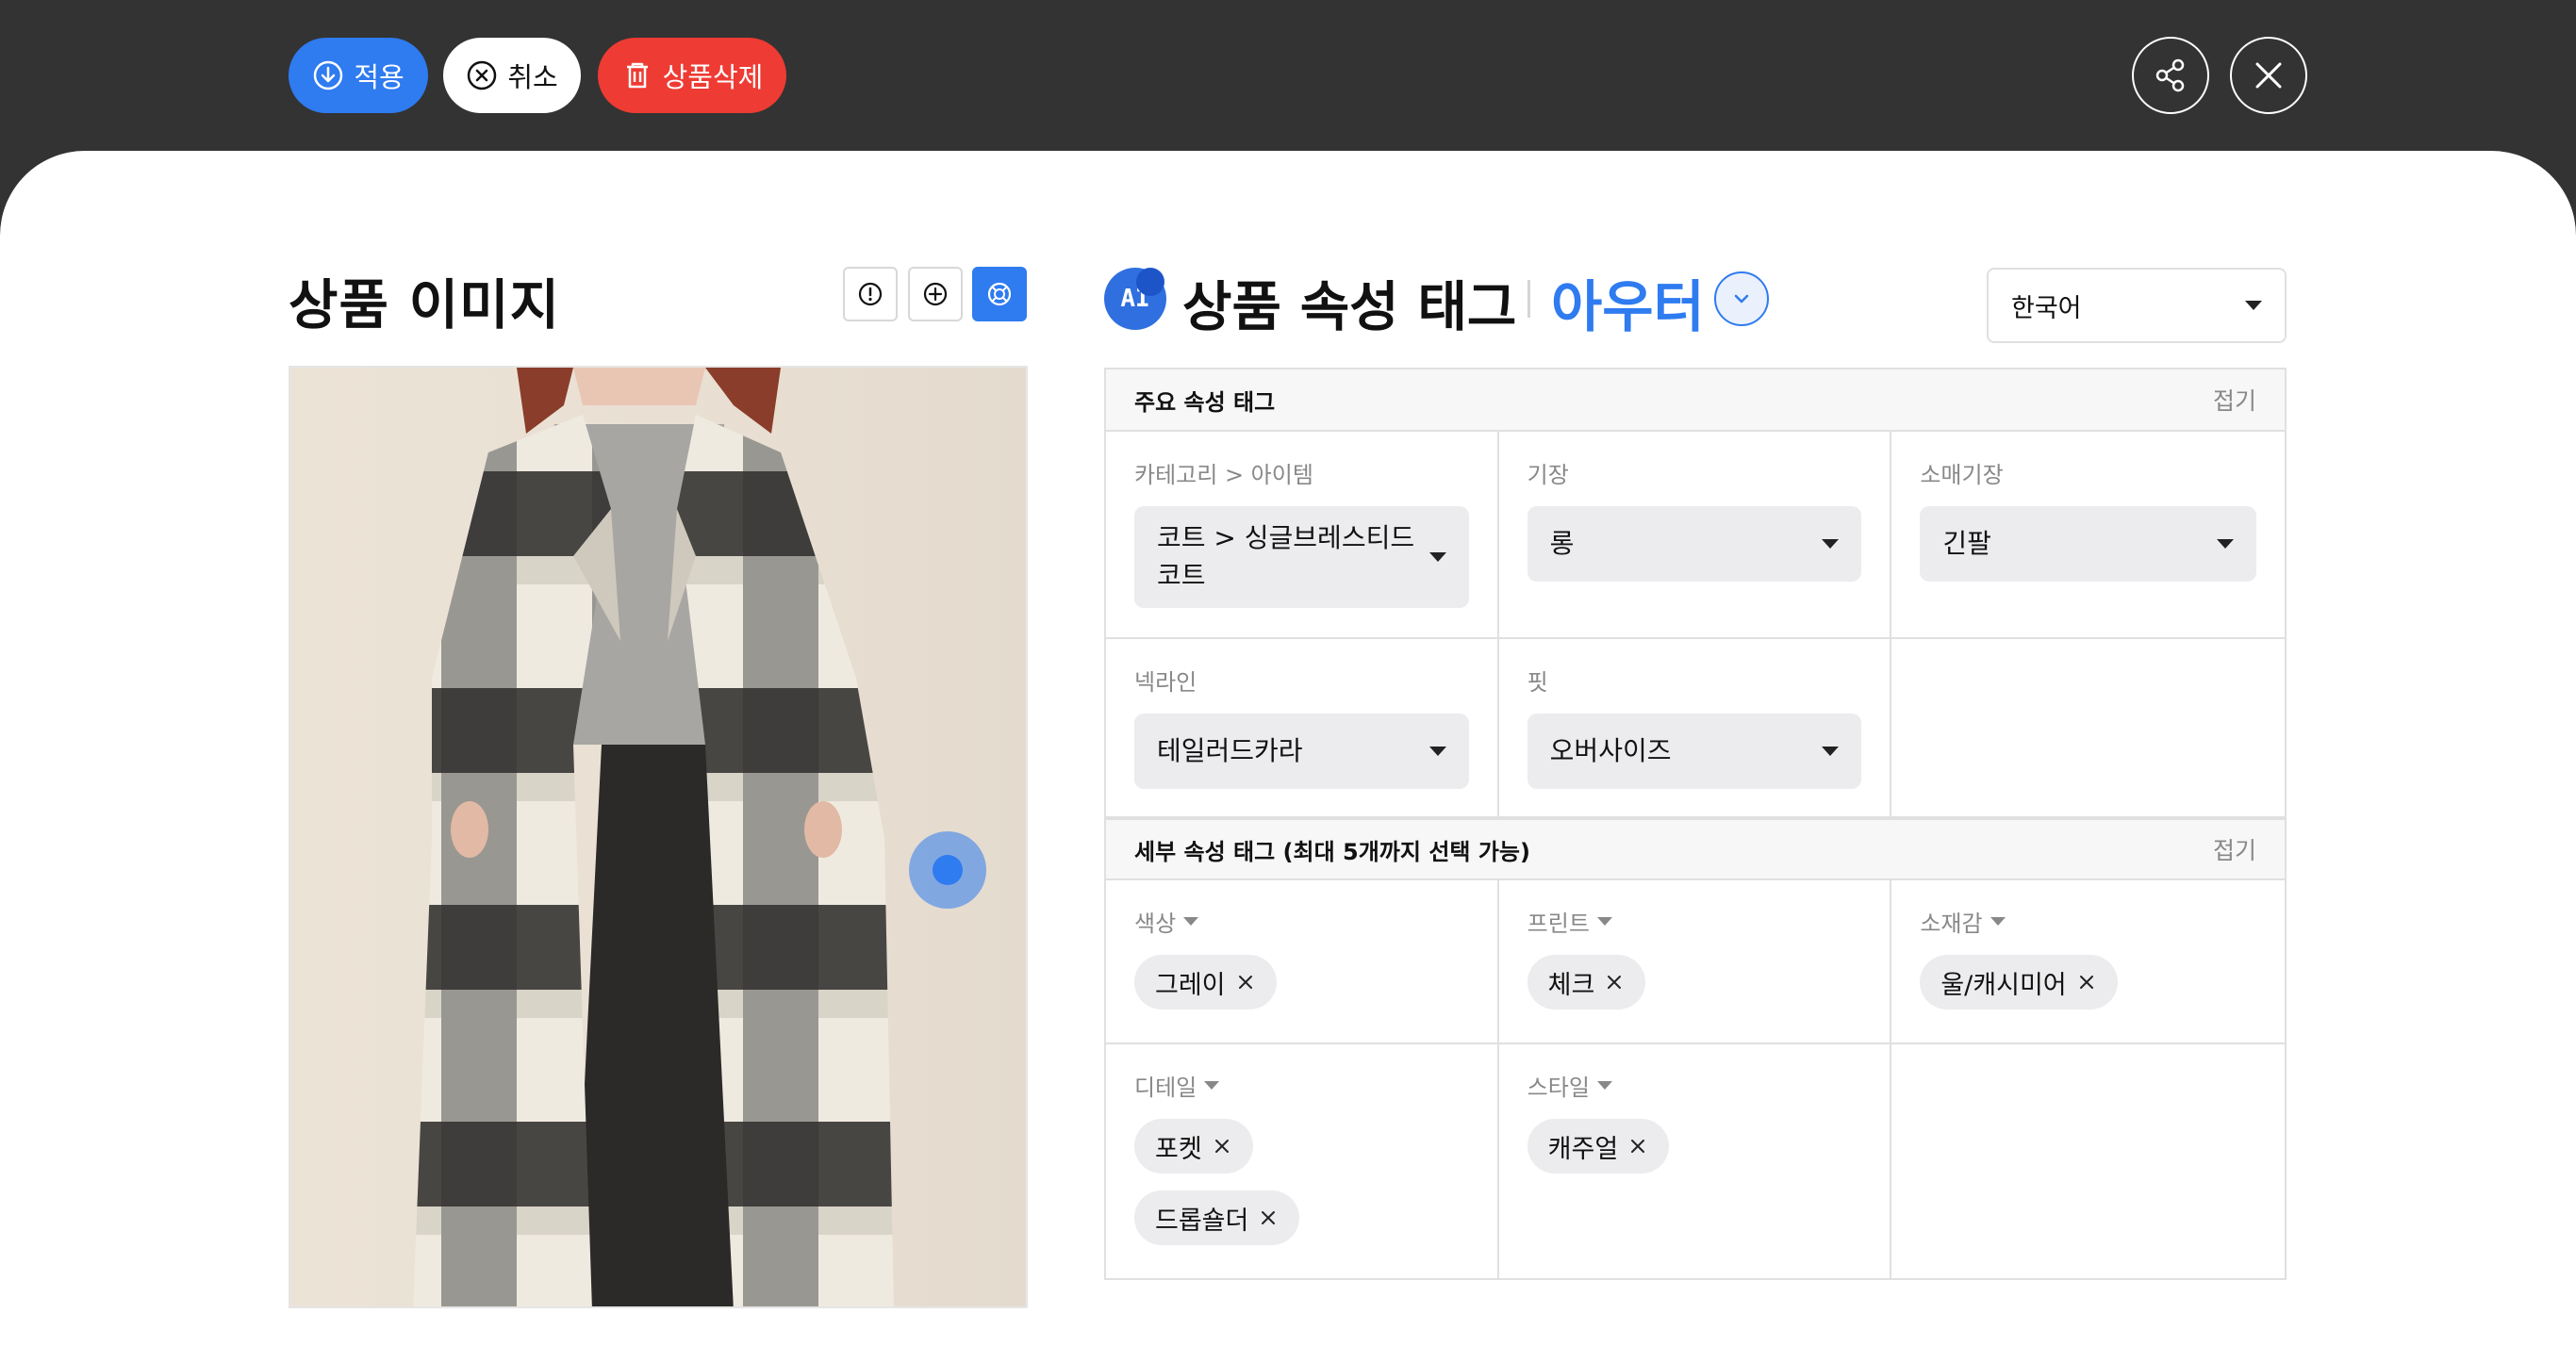 The image size is (2576, 1346). I want to click on length-select: 롱, so click(1694, 544).